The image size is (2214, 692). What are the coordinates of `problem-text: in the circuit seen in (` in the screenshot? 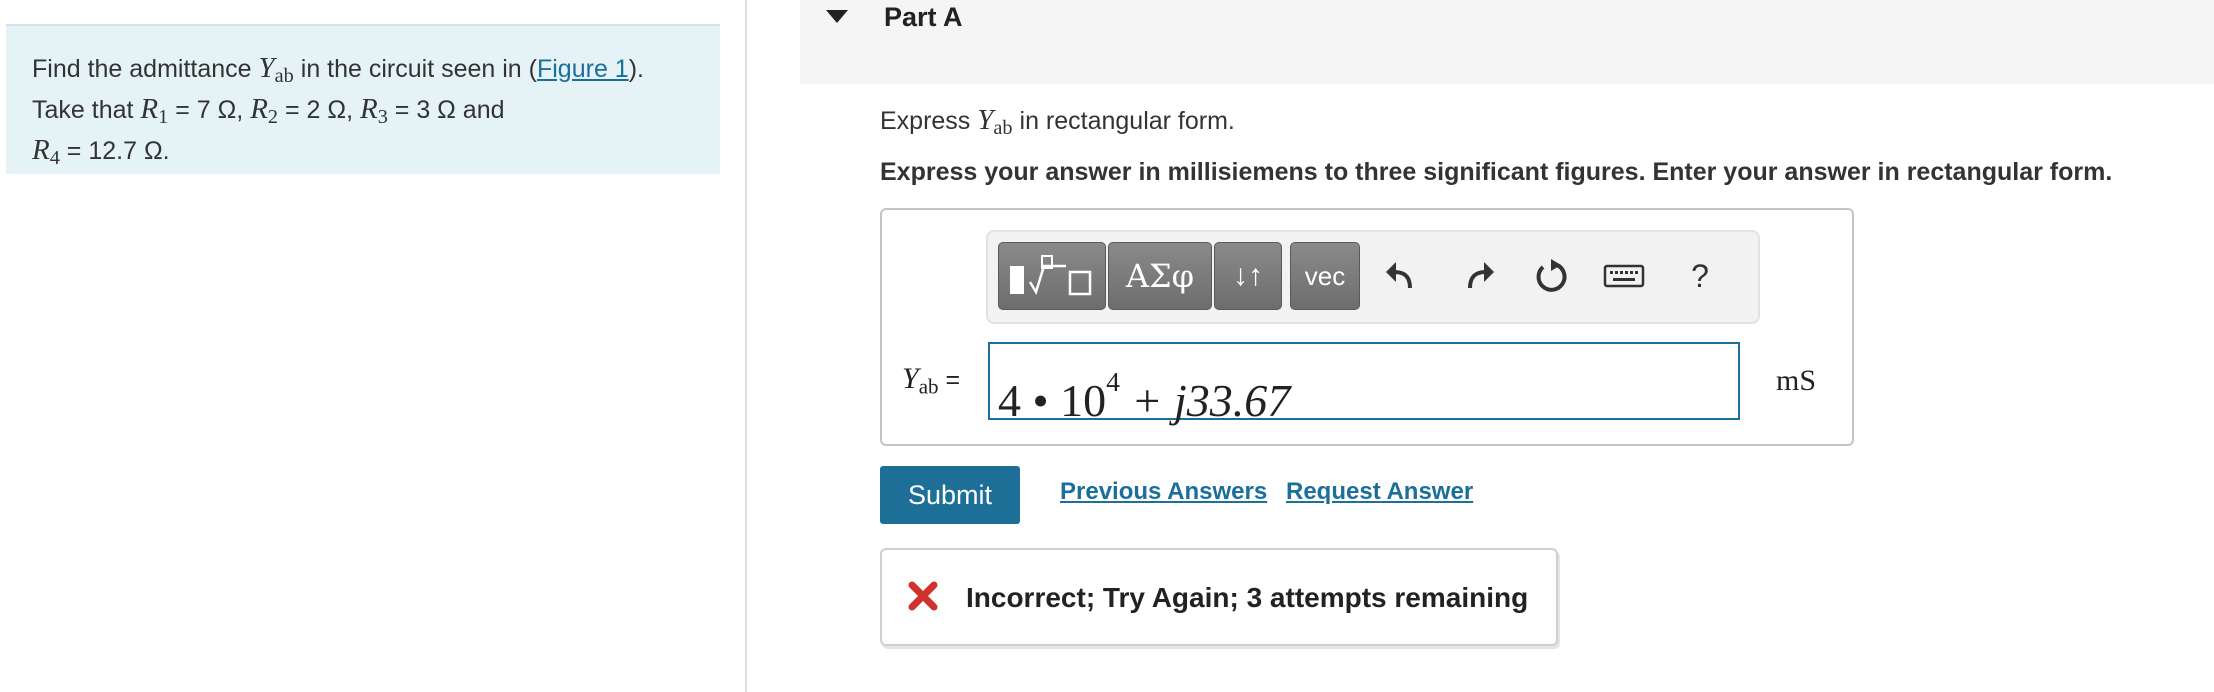 It's located at (415, 69).